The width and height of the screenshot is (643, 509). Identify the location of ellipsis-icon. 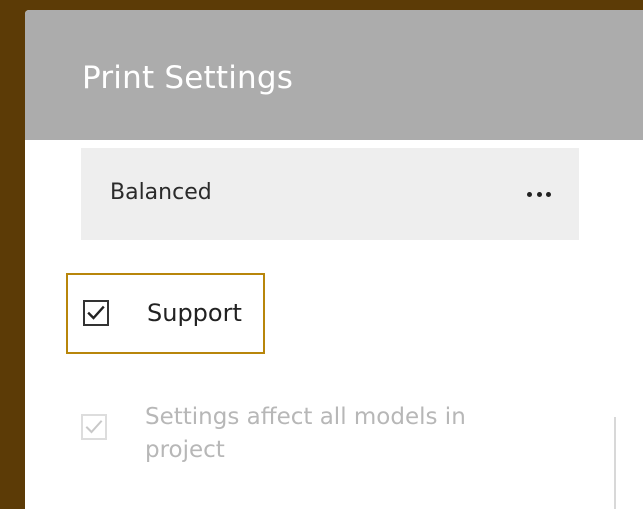
(539, 194).